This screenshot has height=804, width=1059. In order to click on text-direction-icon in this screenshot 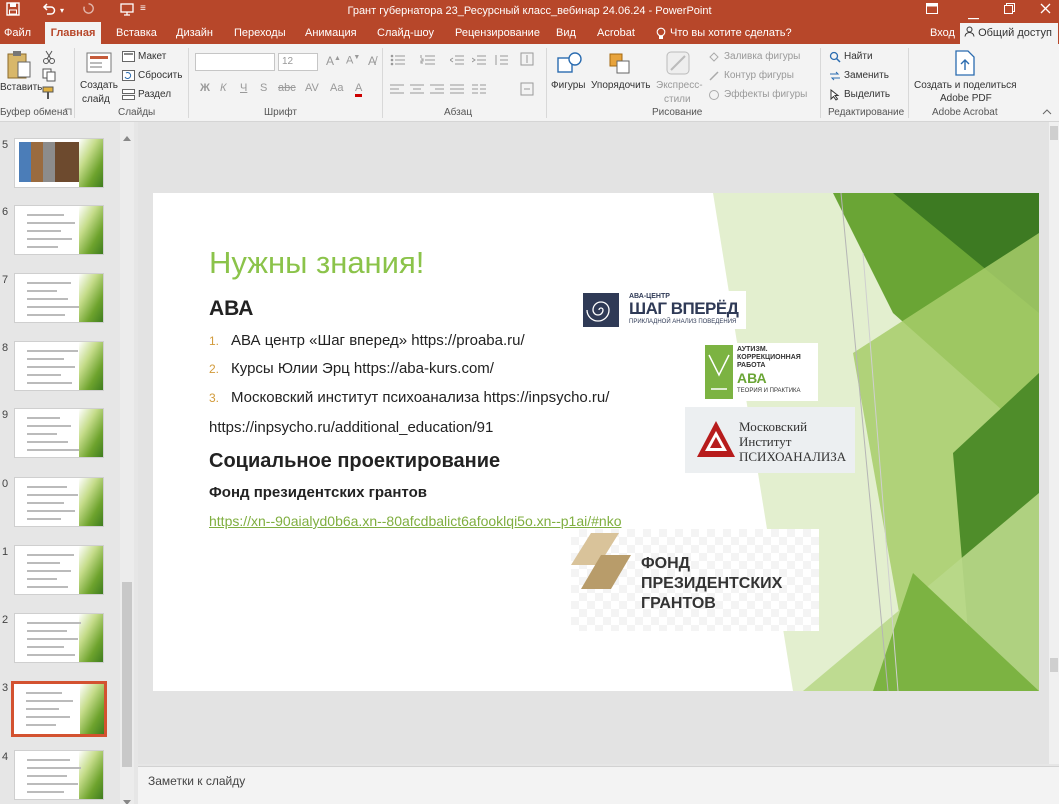, I will do `click(527, 60)`.